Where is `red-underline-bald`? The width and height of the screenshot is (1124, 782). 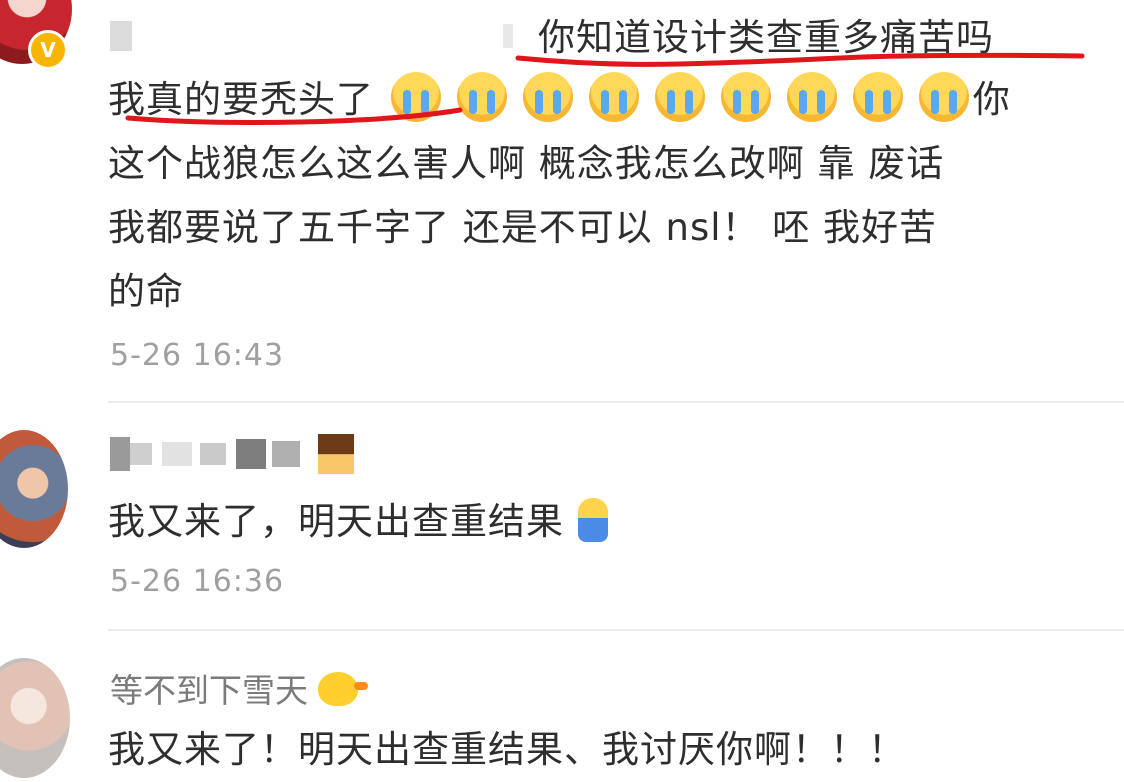
red-underline-bald is located at coordinates (294, 116).